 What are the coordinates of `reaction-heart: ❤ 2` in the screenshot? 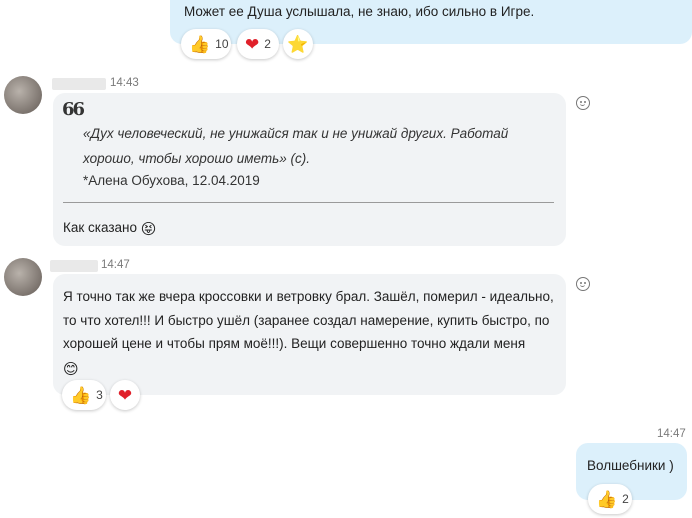 It's located at (258, 44).